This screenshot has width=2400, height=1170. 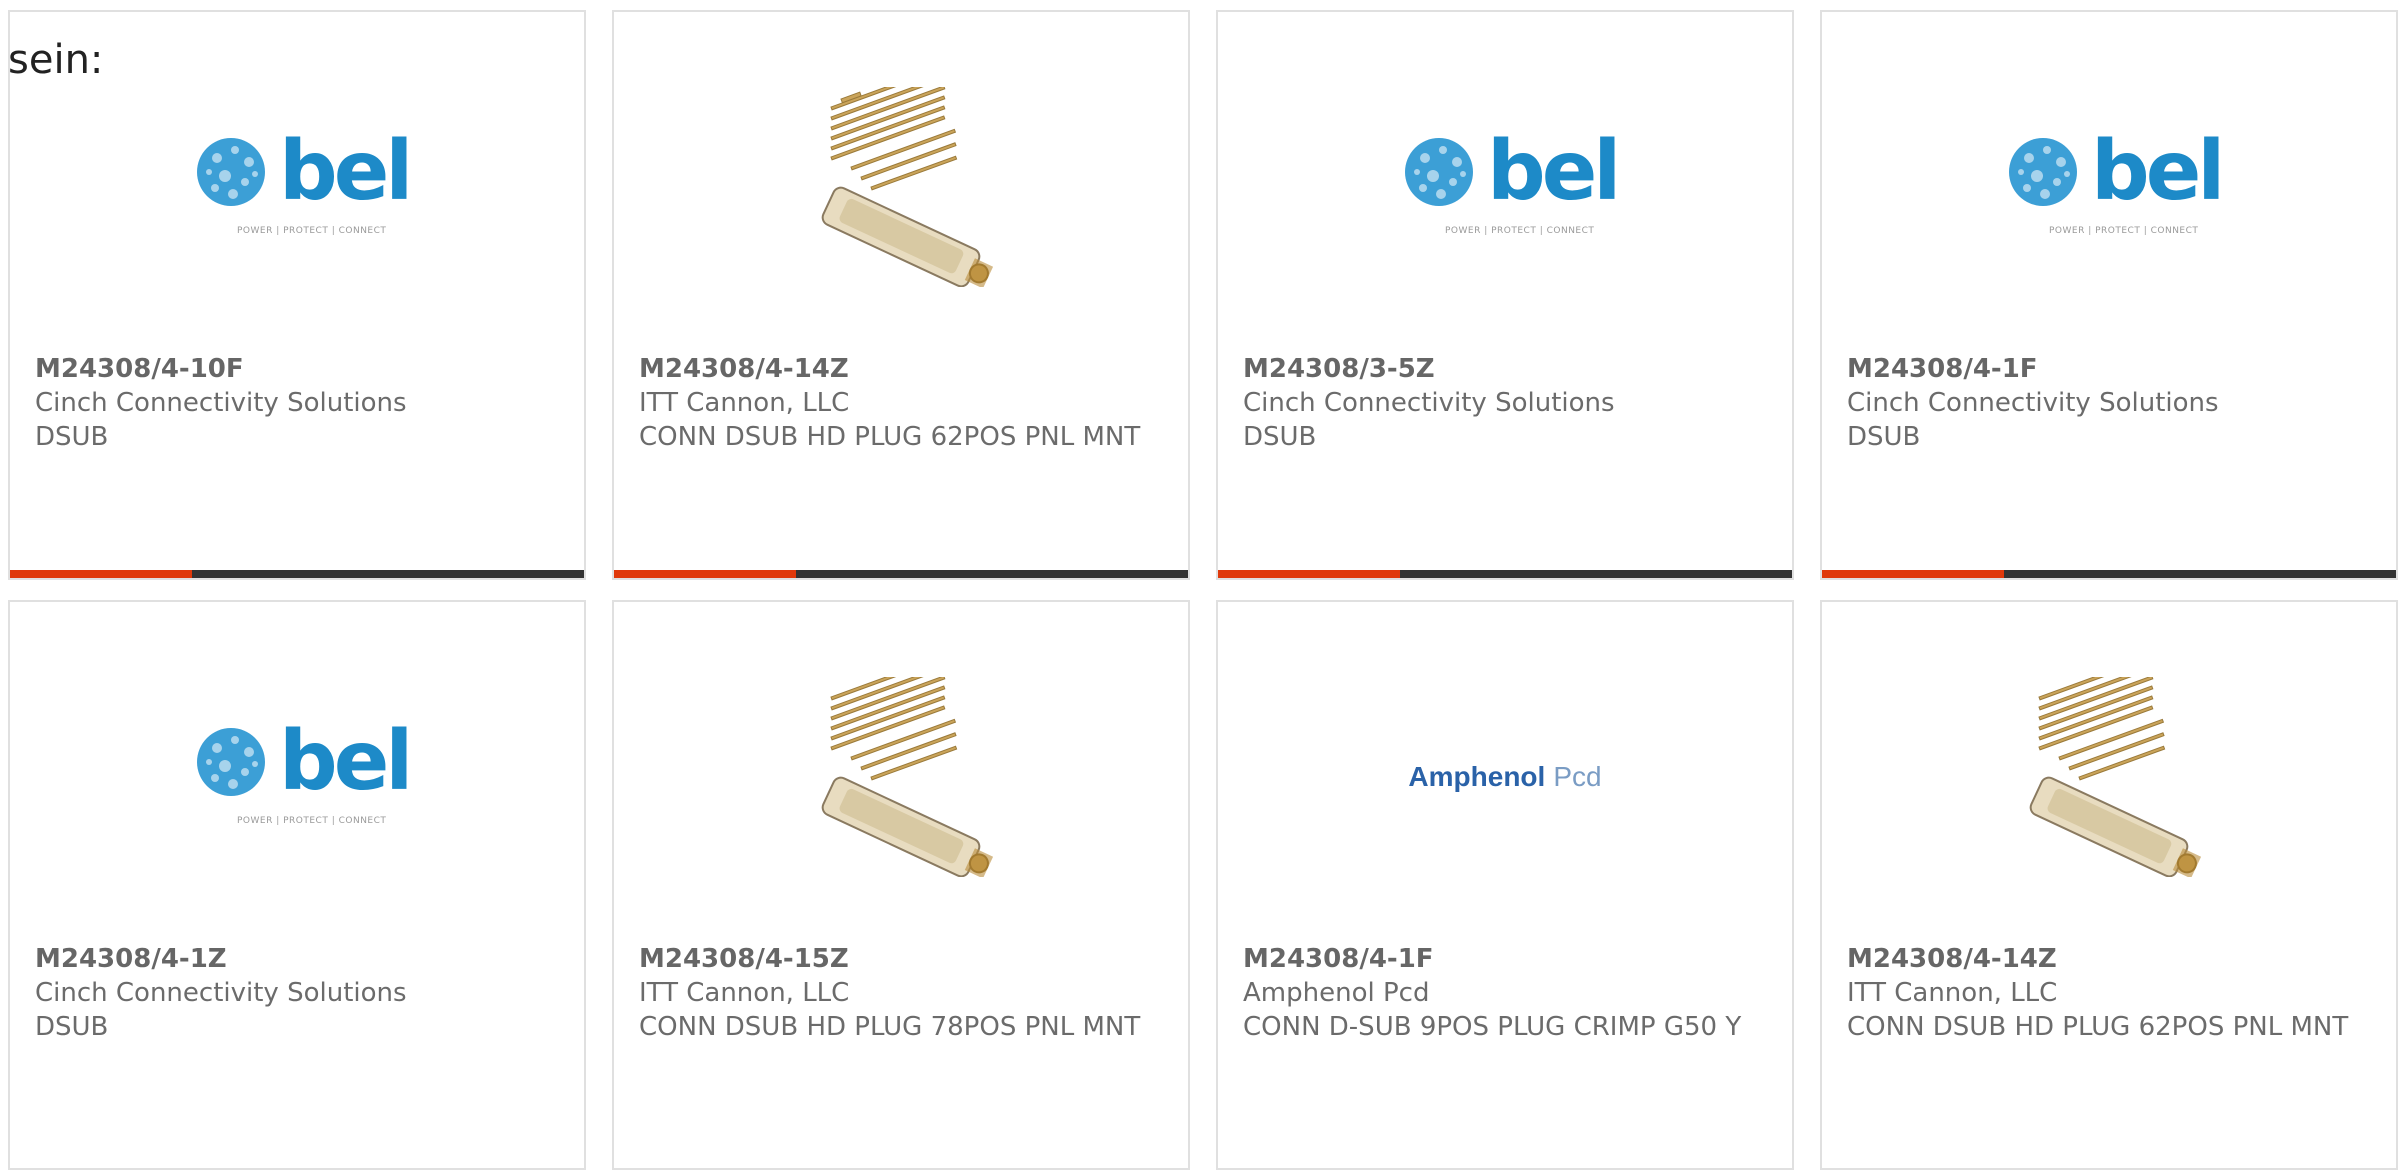 What do you see at coordinates (1492, 1027) in the screenshot?
I see `product-description: CONN D-SUB 9POS PLUG CRIMP G50 Y` at bounding box center [1492, 1027].